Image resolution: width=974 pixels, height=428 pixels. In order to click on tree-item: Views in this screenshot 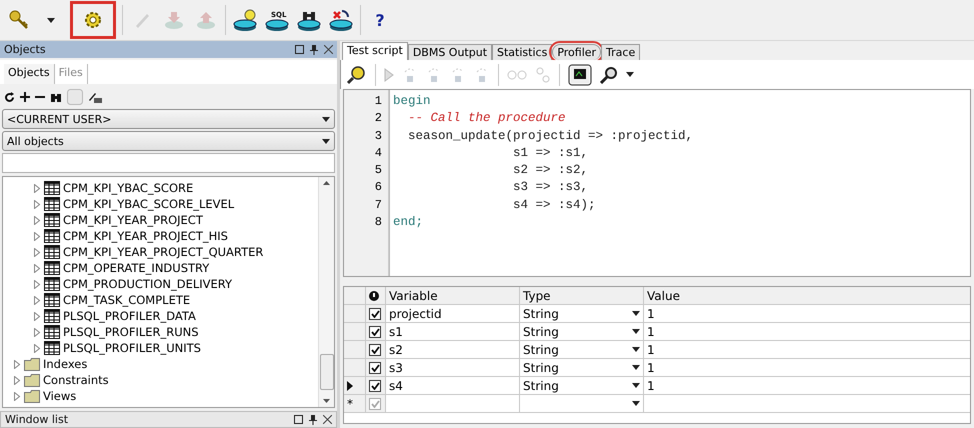, I will do `click(160, 396)`.